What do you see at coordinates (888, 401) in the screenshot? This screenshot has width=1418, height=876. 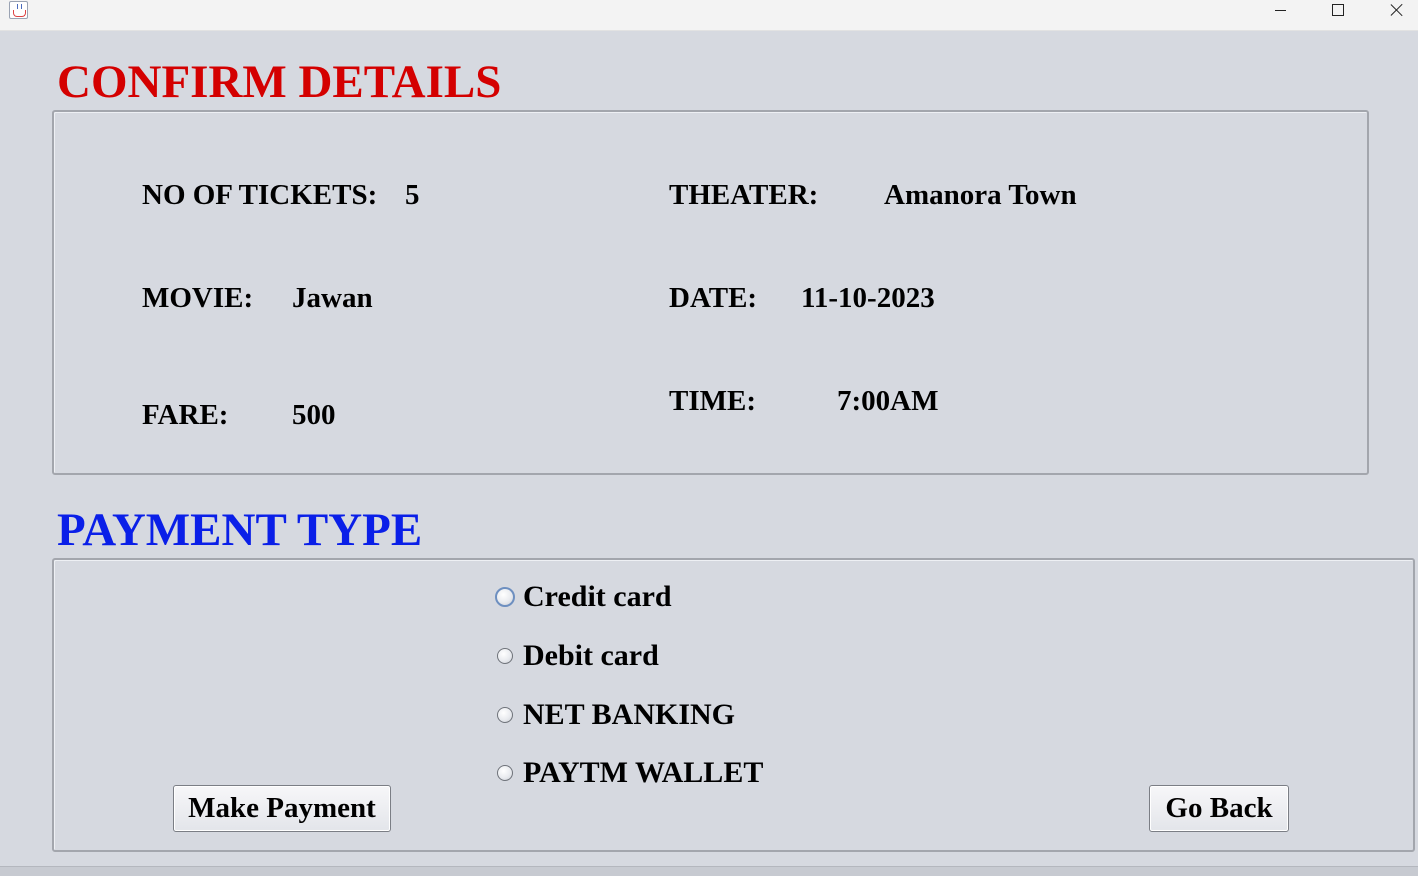 I see `time-value: 7:00AM` at bounding box center [888, 401].